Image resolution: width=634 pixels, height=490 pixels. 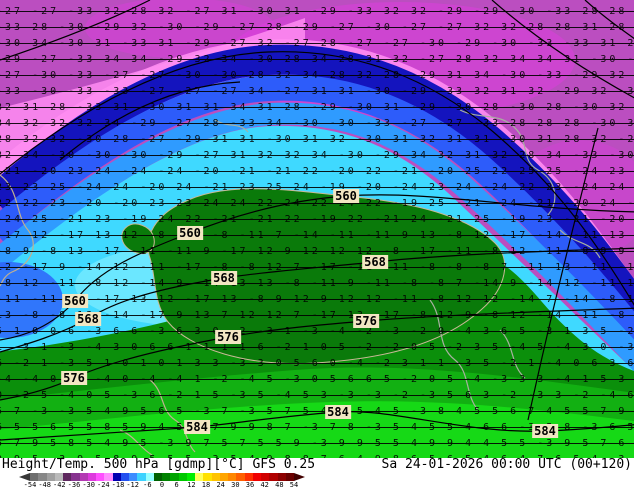 What do you see at coordinates (176, 485) in the screenshot?
I see `colorbar-tick: 6` at bounding box center [176, 485].